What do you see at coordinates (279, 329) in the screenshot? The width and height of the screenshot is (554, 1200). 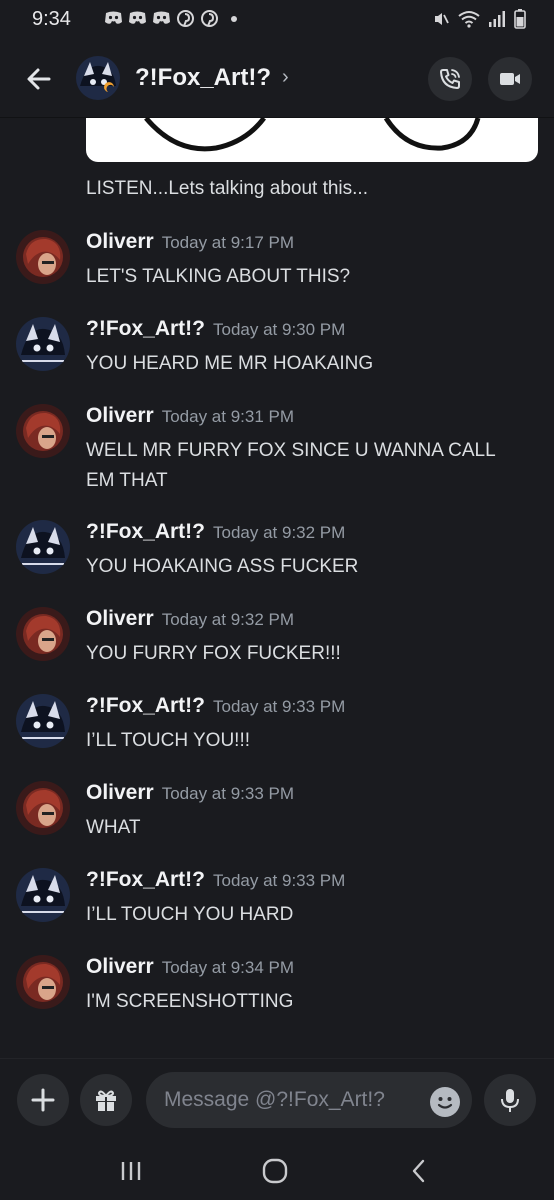 I see `message-timestamp: Today at 9:30 PM` at bounding box center [279, 329].